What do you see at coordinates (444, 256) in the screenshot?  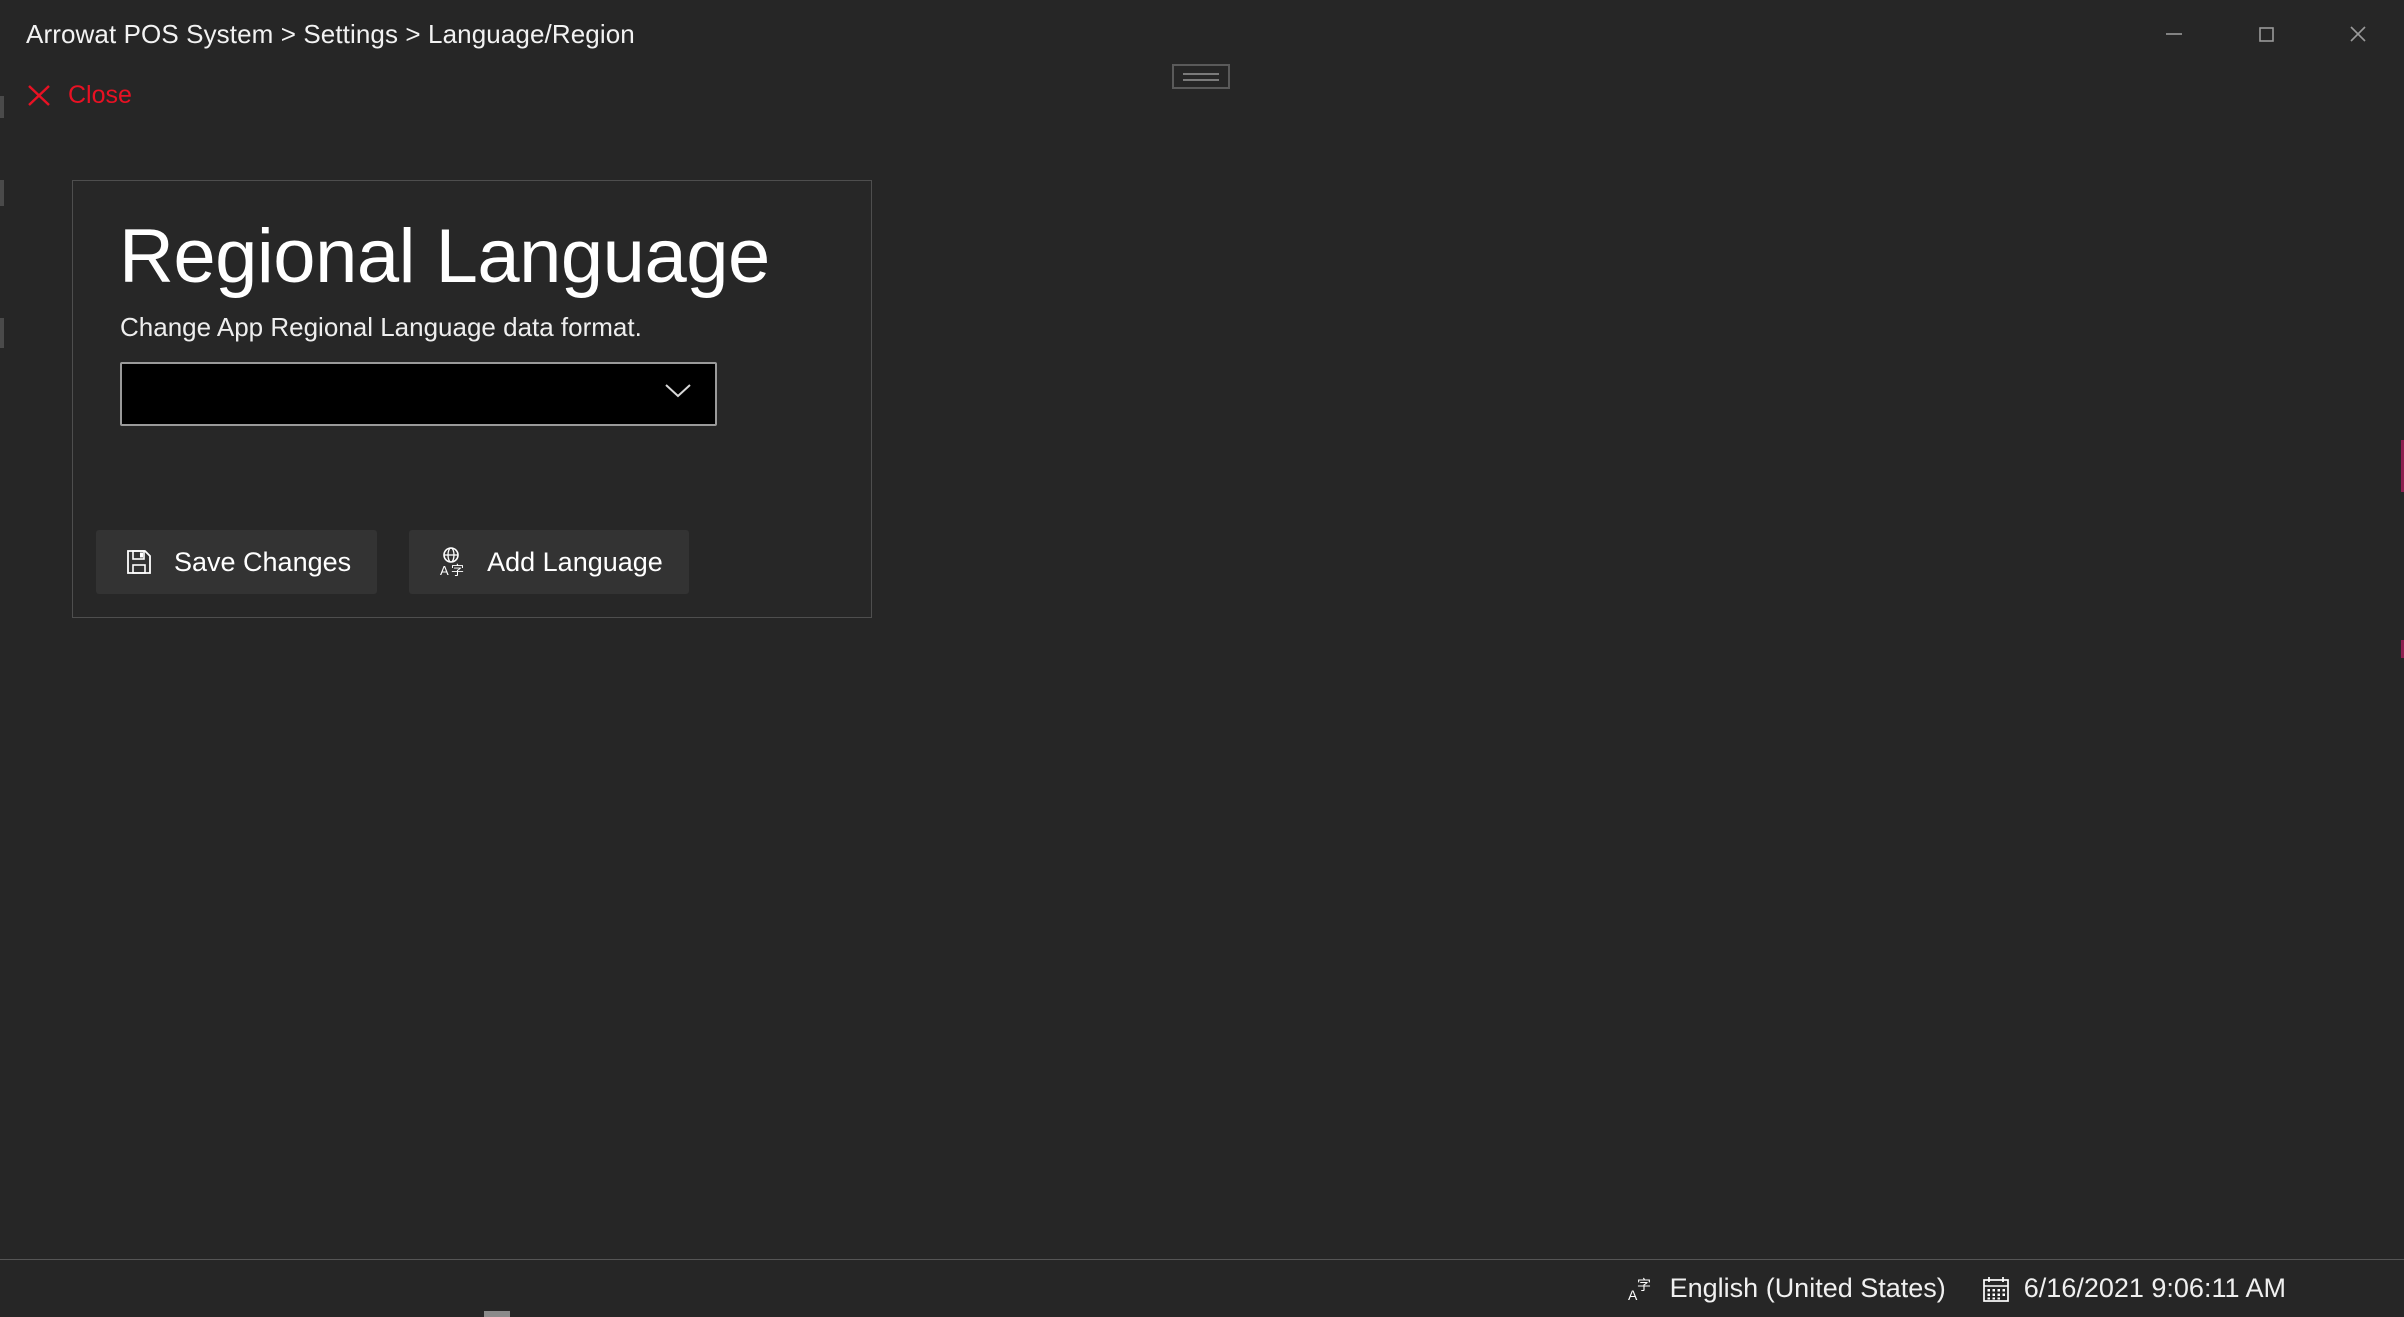 I see `page-title: Regional Language` at bounding box center [444, 256].